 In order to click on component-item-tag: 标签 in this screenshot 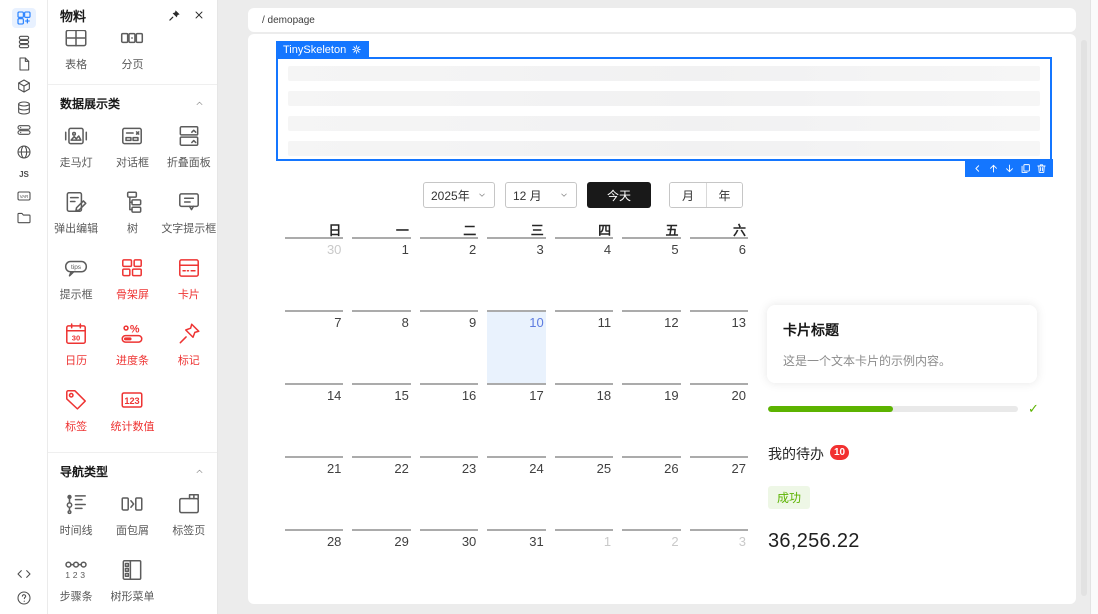, I will do `click(76, 412)`.